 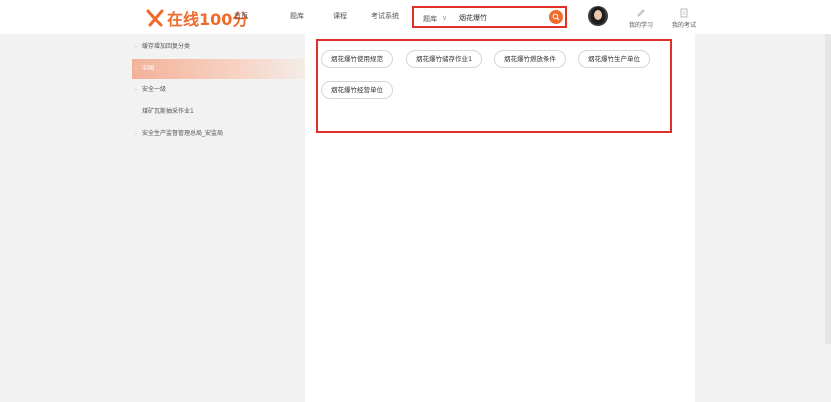 I want to click on search-bar: 题库 ∨, so click(x=489, y=17).